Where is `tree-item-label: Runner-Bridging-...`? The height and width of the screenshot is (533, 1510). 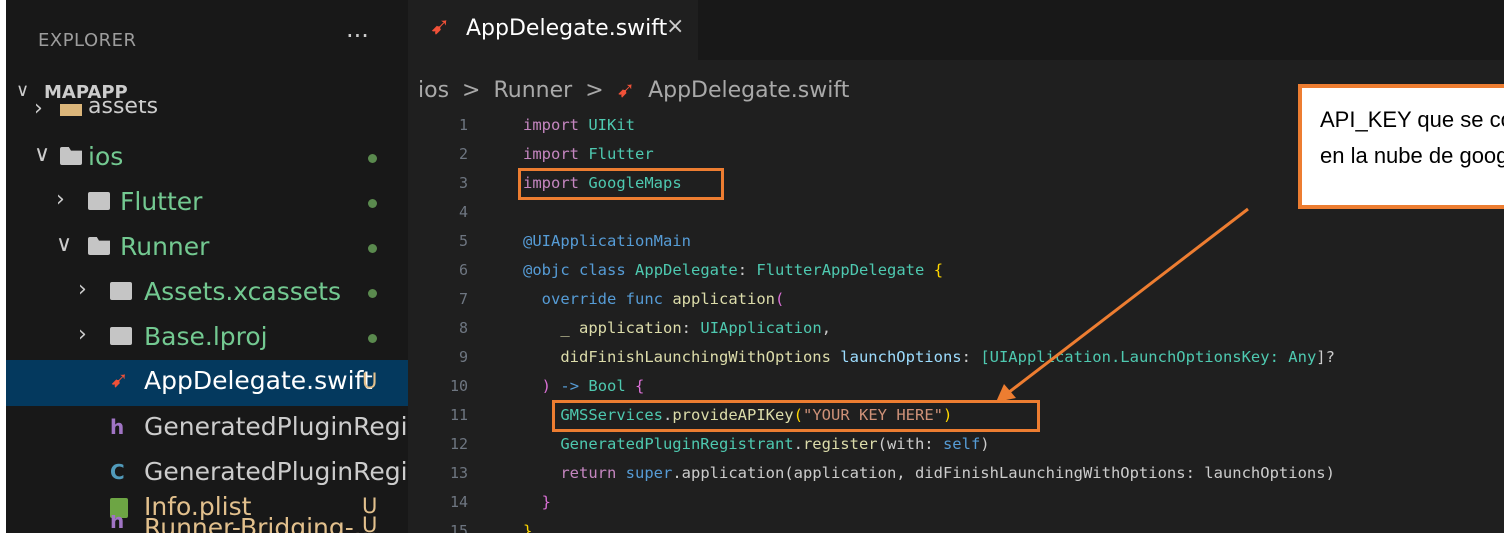
tree-item-label: Runner-Bridging-... is located at coordinates (261, 524).